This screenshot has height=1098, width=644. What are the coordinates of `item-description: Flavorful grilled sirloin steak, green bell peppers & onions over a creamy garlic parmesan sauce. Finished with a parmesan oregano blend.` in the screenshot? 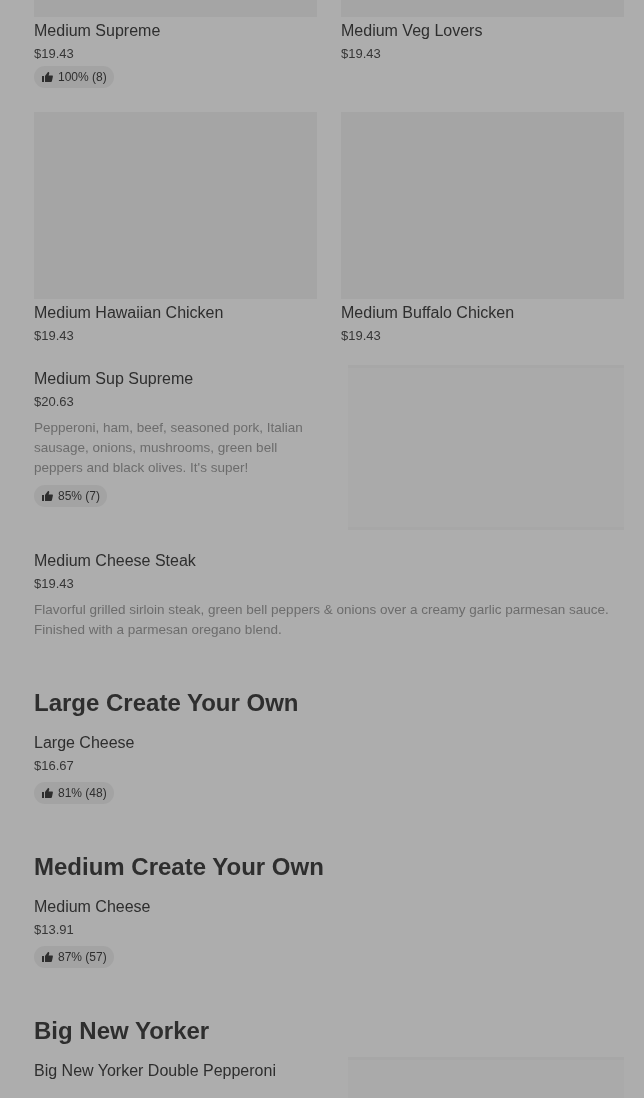 It's located at (322, 620).